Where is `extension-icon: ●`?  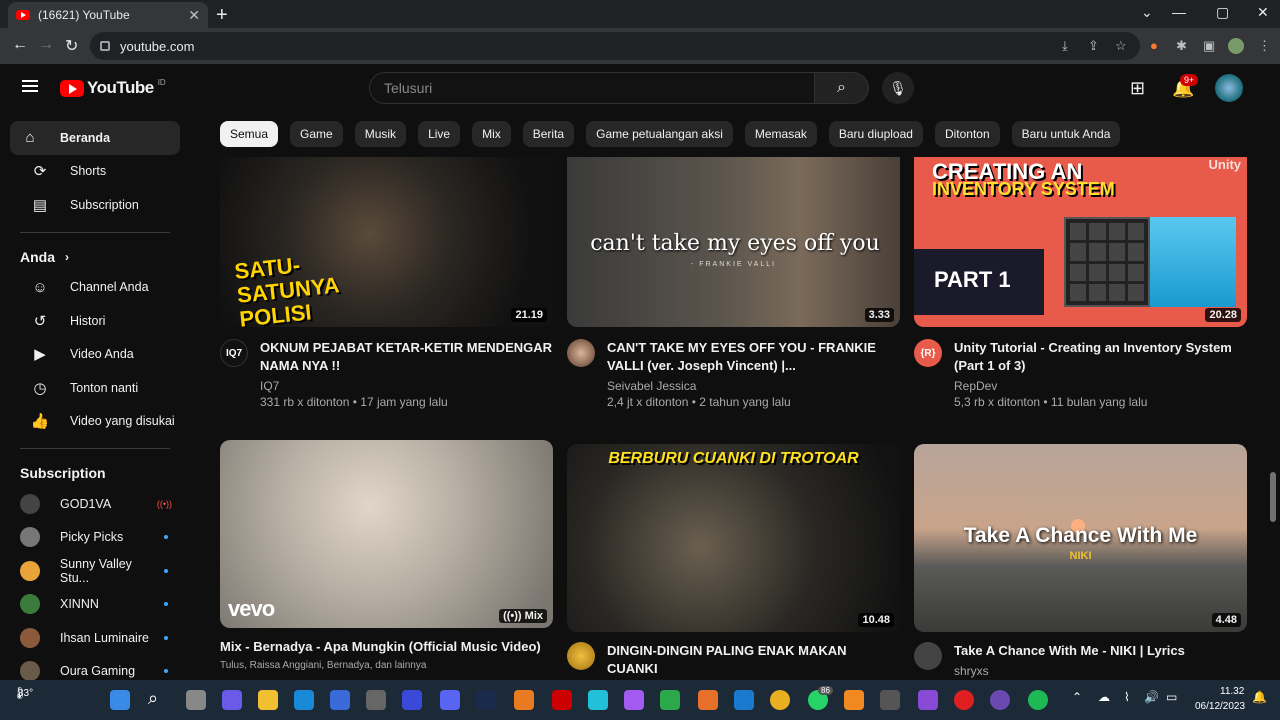 extension-icon: ● is located at coordinates (1154, 45).